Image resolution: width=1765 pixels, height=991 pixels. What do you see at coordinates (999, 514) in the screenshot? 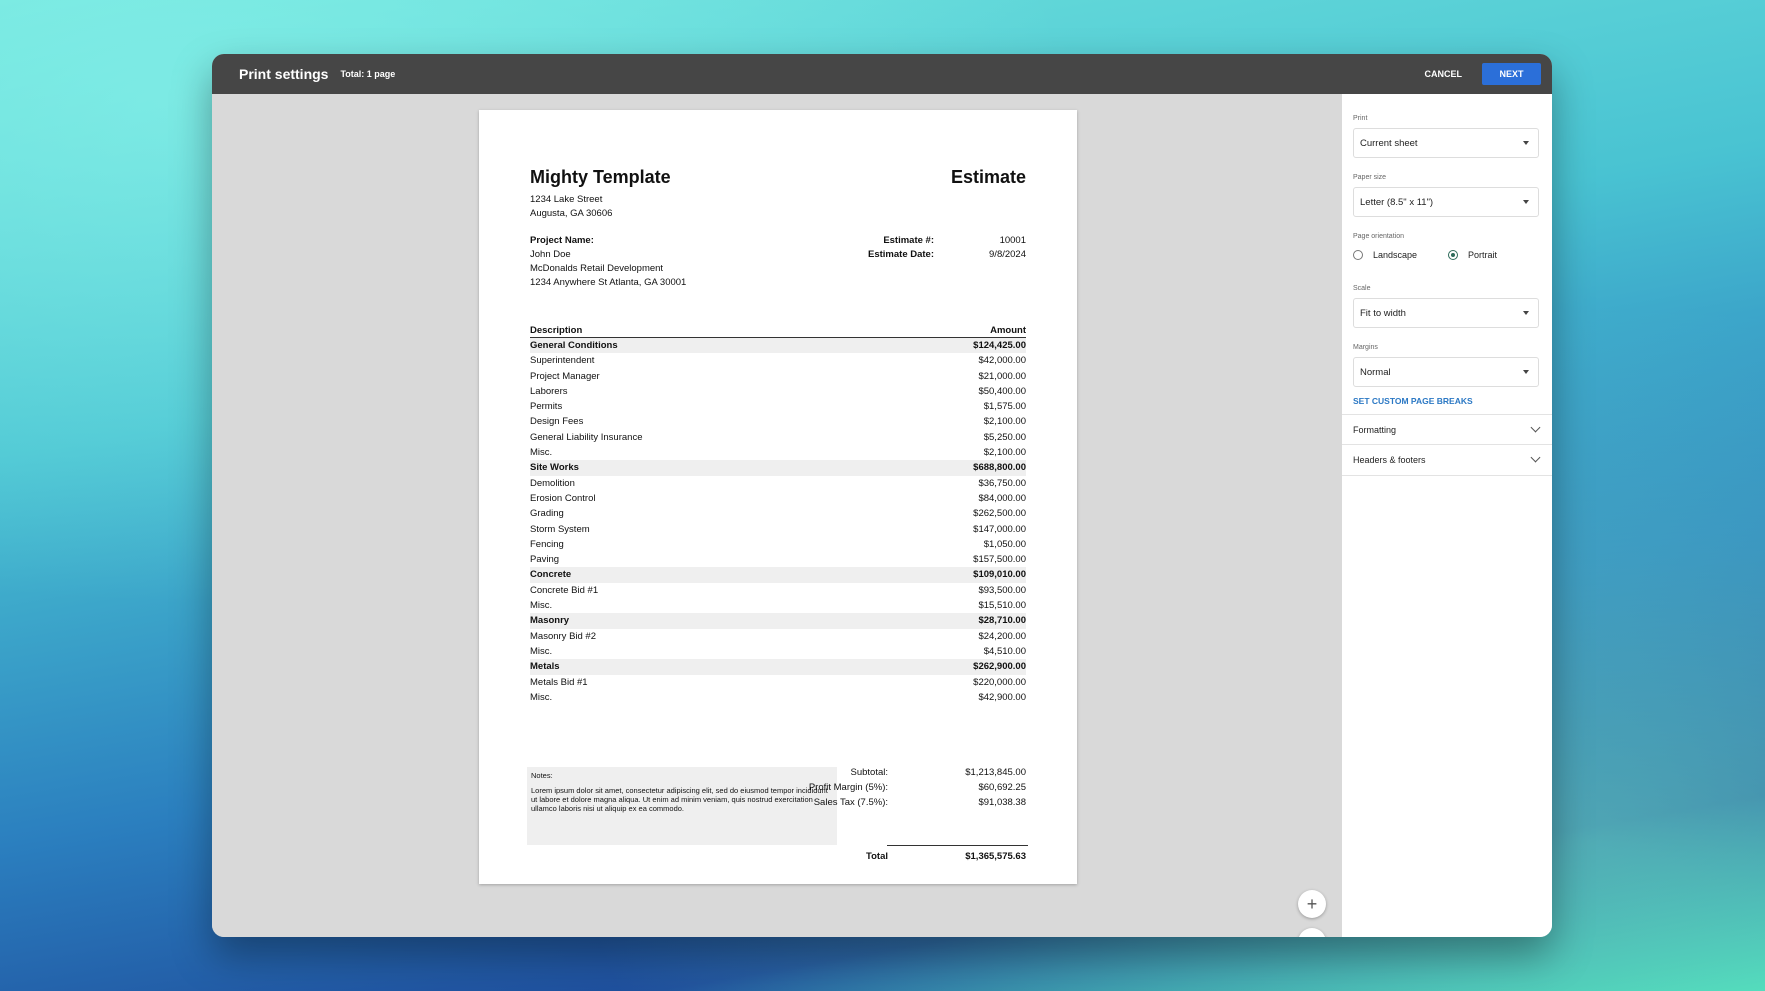
I see `item-amount: $262,500.00` at bounding box center [999, 514].